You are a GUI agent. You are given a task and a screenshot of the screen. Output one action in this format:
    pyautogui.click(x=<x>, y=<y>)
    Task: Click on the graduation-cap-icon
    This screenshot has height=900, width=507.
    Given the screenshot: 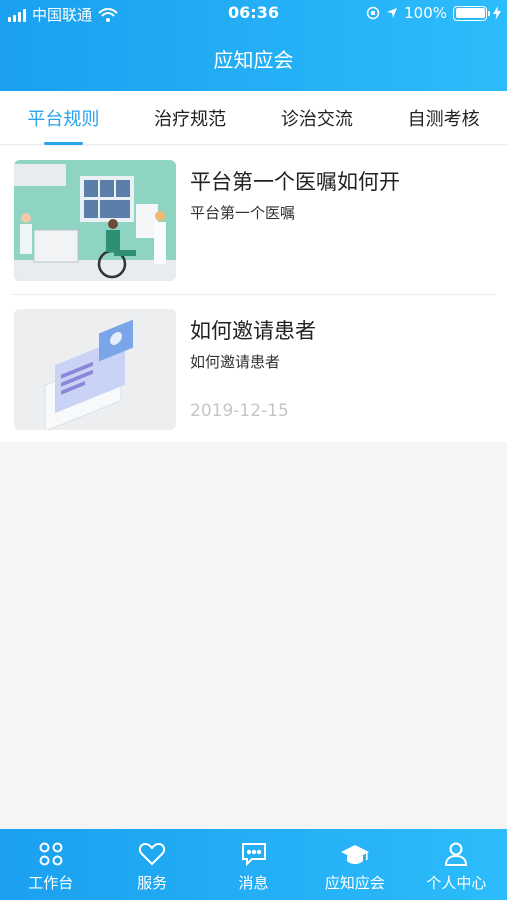 What is the action you would take?
    pyautogui.click(x=354, y=854)
    